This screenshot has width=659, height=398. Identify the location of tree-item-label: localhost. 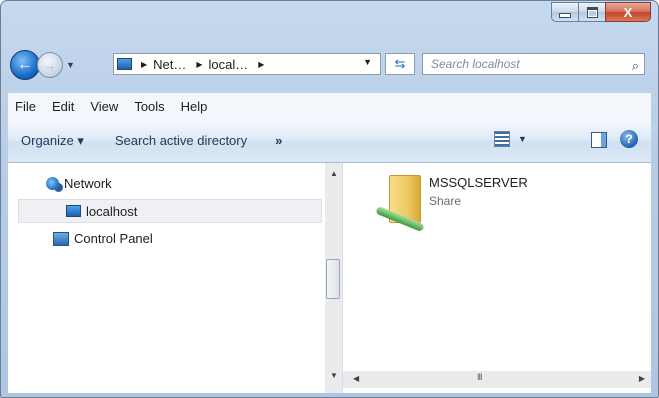
(112, 211).